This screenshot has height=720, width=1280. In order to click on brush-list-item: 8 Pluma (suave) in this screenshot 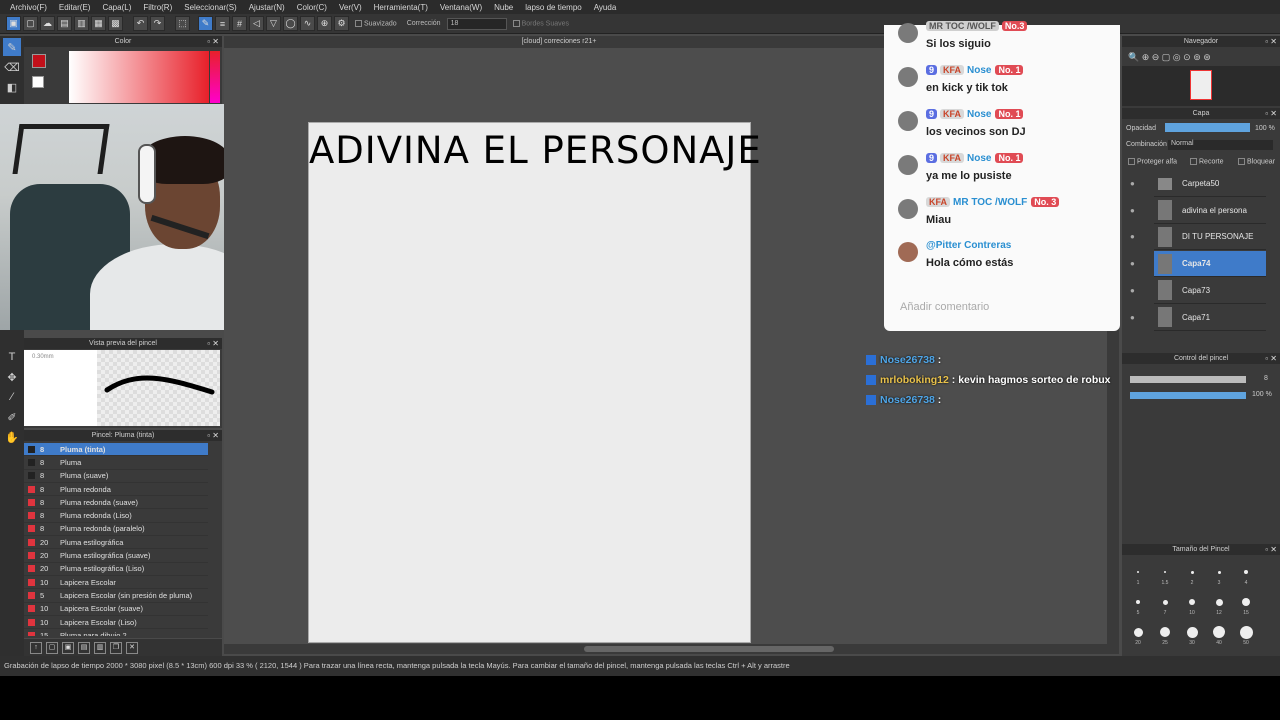, I will do `click(116, 476)`.